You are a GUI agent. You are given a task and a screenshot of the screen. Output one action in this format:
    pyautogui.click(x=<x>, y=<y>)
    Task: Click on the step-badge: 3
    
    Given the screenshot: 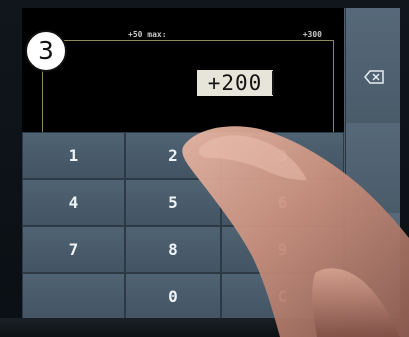 What is the action you would take?
    pyautogui.click(x=46, y=51)
    